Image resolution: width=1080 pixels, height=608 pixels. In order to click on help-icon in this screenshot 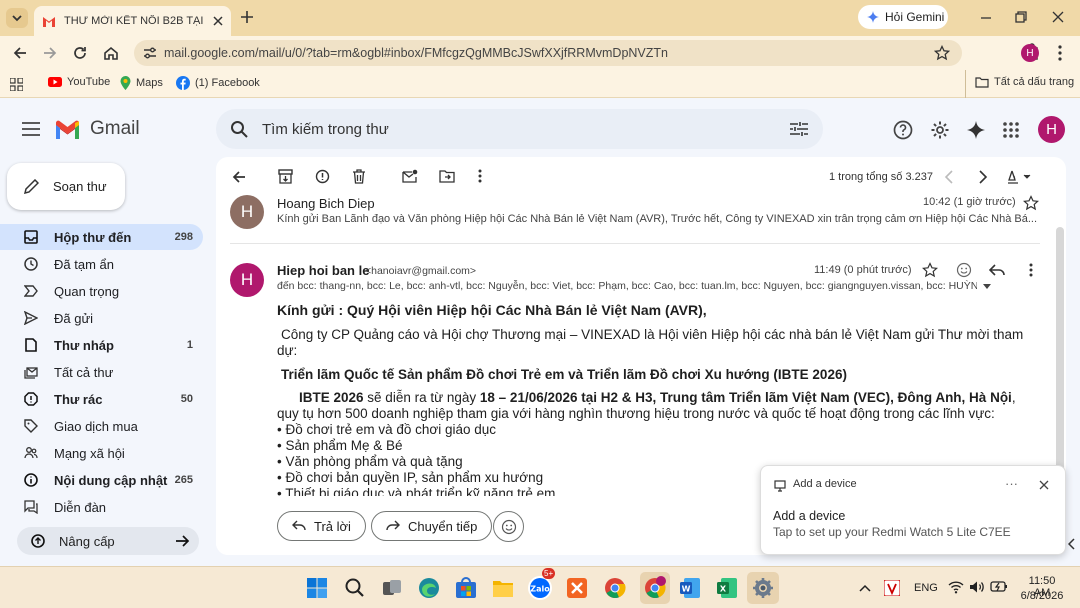, I will do `click(903, 130)`.